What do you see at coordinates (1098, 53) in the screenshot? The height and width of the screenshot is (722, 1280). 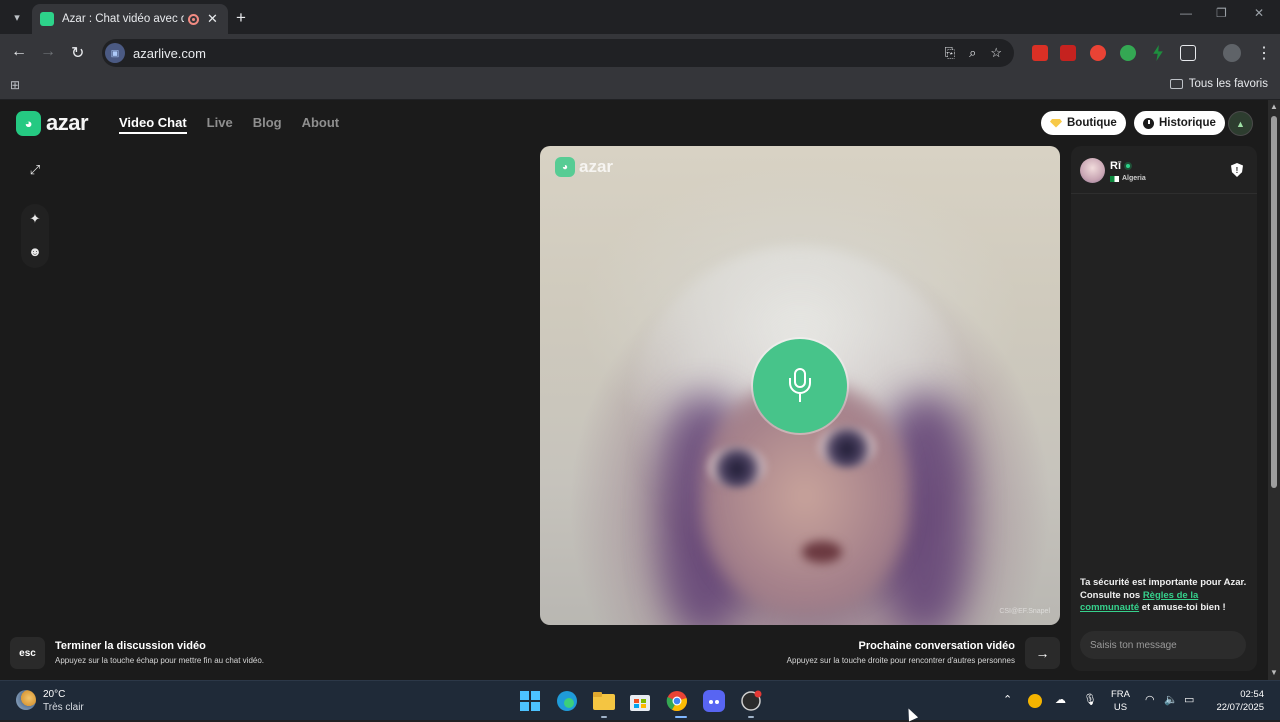 I see `extension-hand-icon` at bounding box center [1098, 53].